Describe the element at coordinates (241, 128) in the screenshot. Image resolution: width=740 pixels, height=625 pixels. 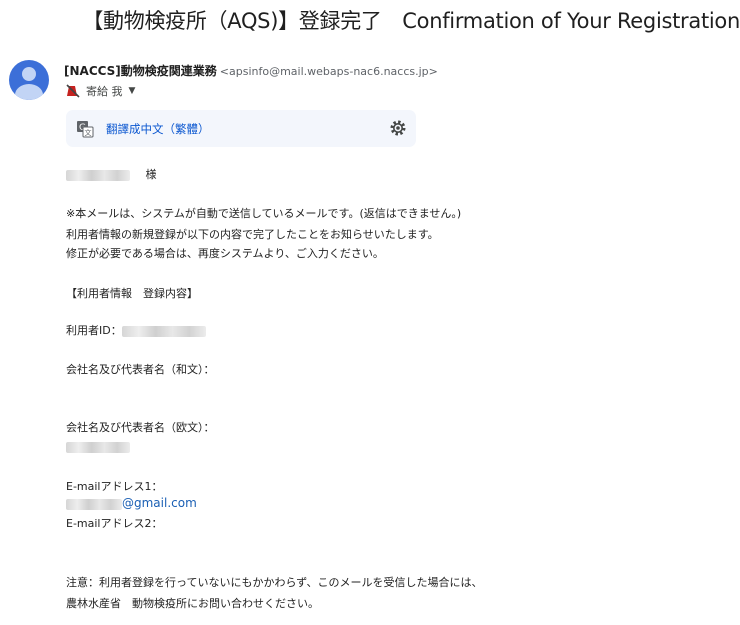
I see `translate-bar: G 文 翻譯成中文（繁體）` at that location.